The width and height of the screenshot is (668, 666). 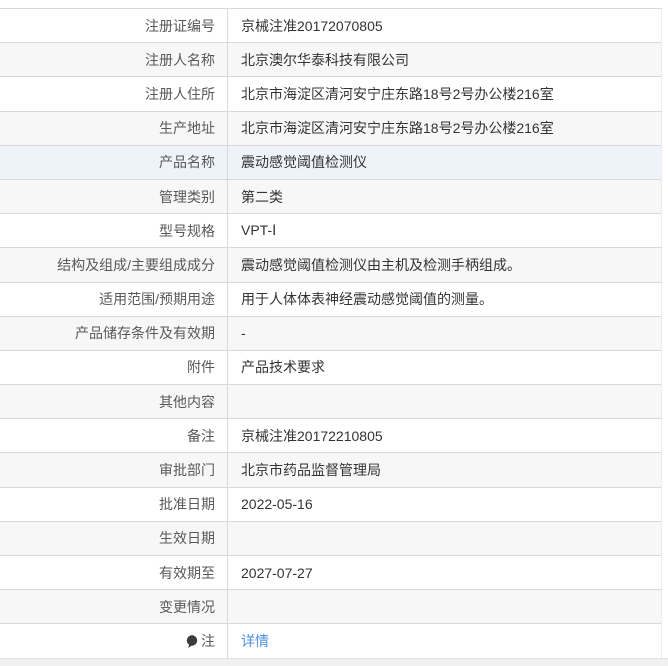 What do you see at coordinates (208, 640) in the screenshot?
I see `row-label-text: 注` at bounding box center [208, 640].